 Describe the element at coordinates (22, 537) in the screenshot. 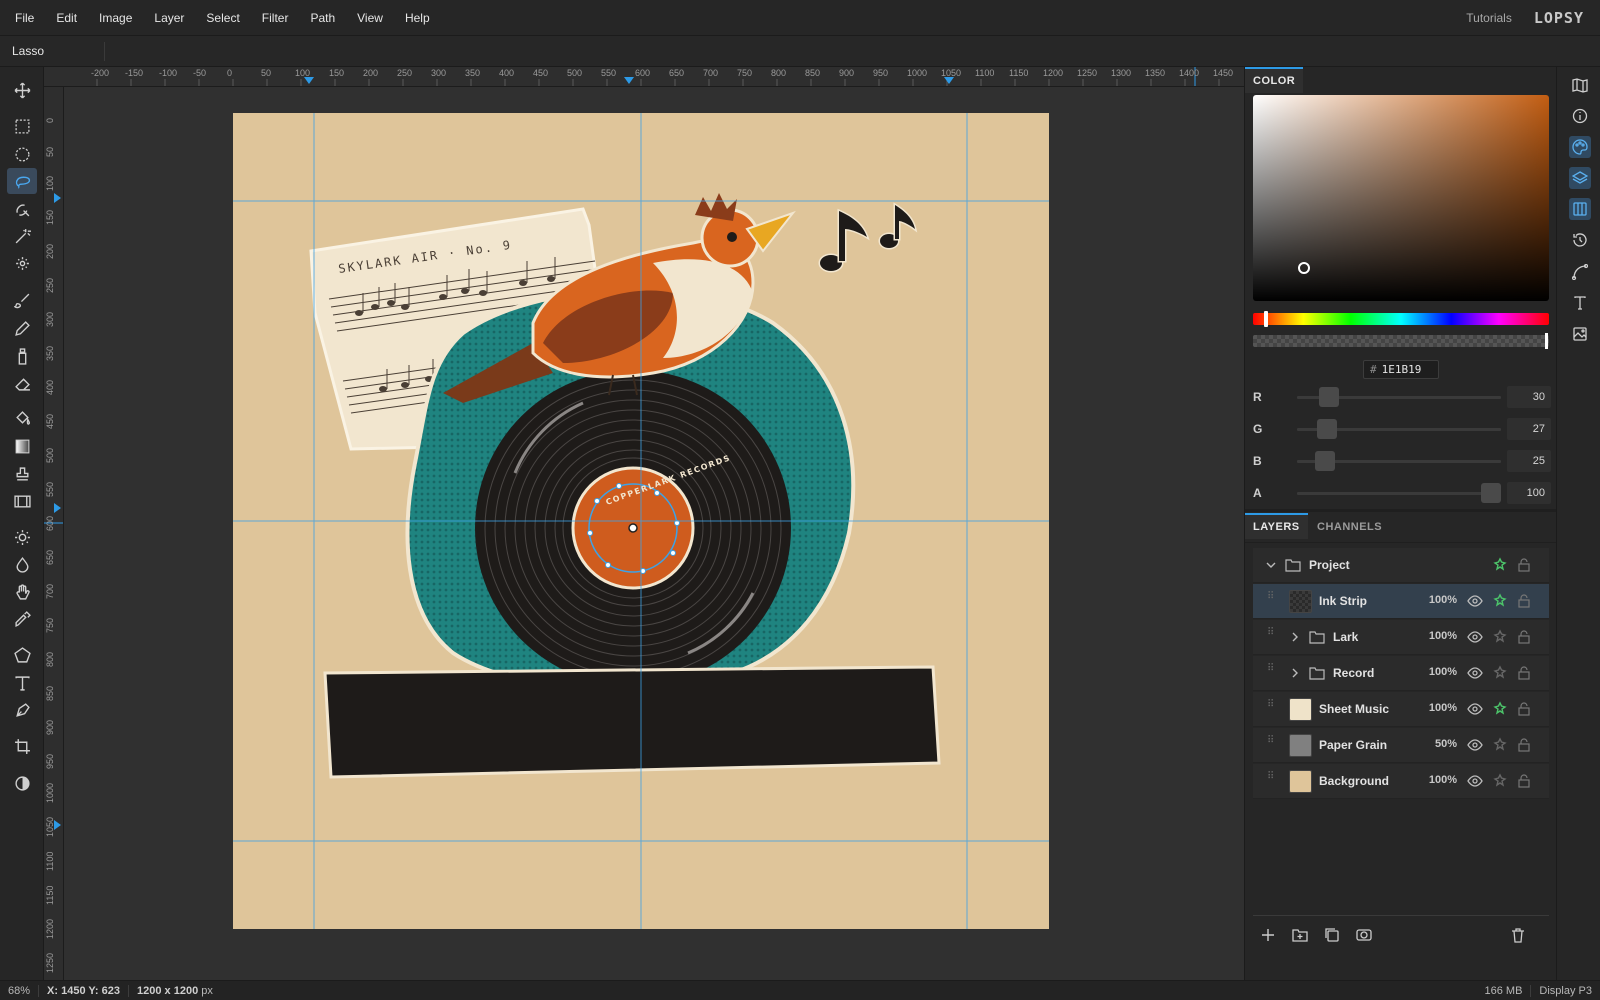

I see `dodge-tool` at that location.